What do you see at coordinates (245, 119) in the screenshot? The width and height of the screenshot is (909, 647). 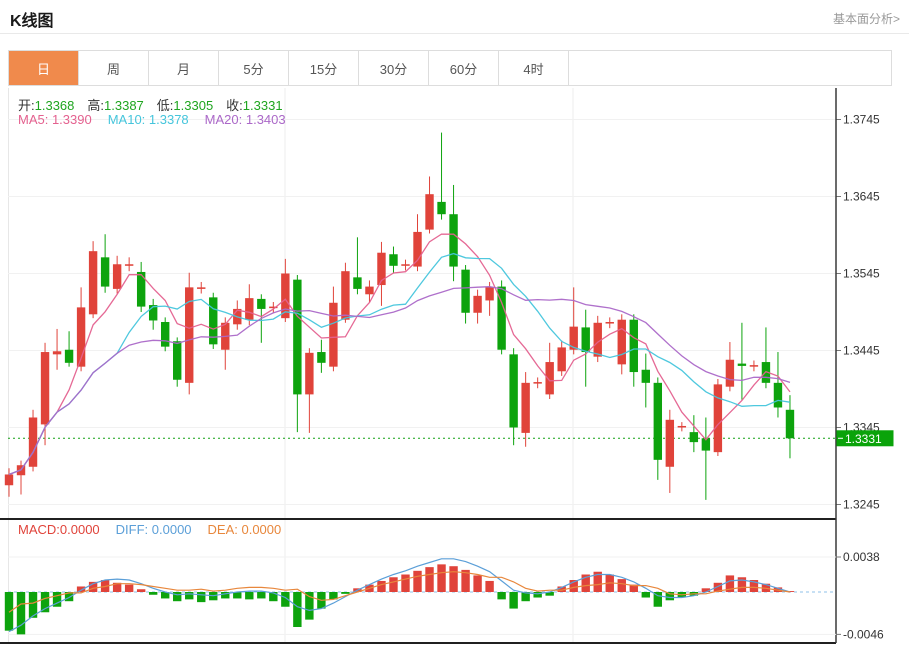 I see `ma20-legend: MA20: 1.3403` at bounding box center [245, 119].